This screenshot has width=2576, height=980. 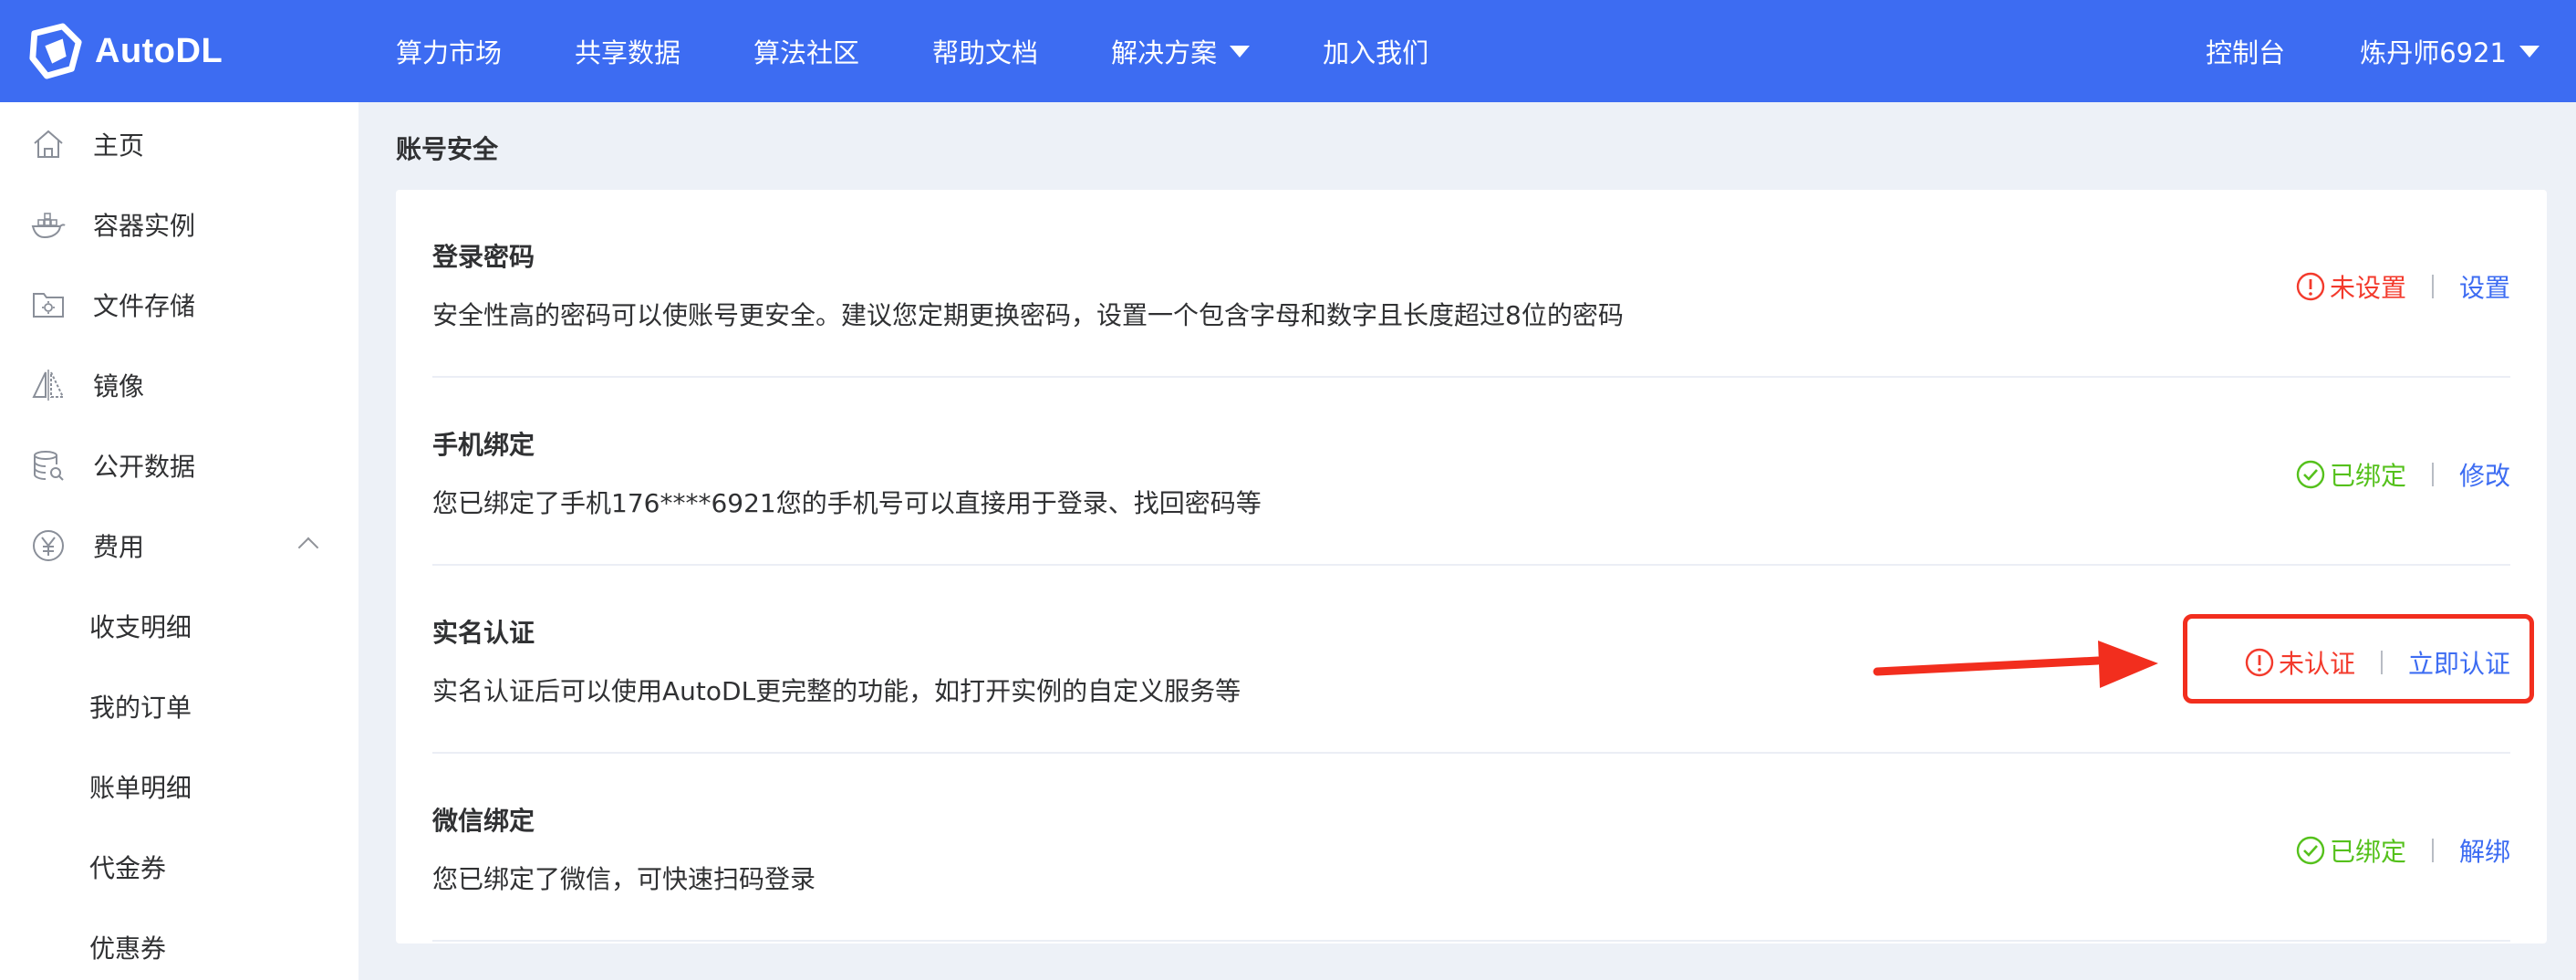 I want to click on row-title: 实名认证, so click(x=483, y=633).